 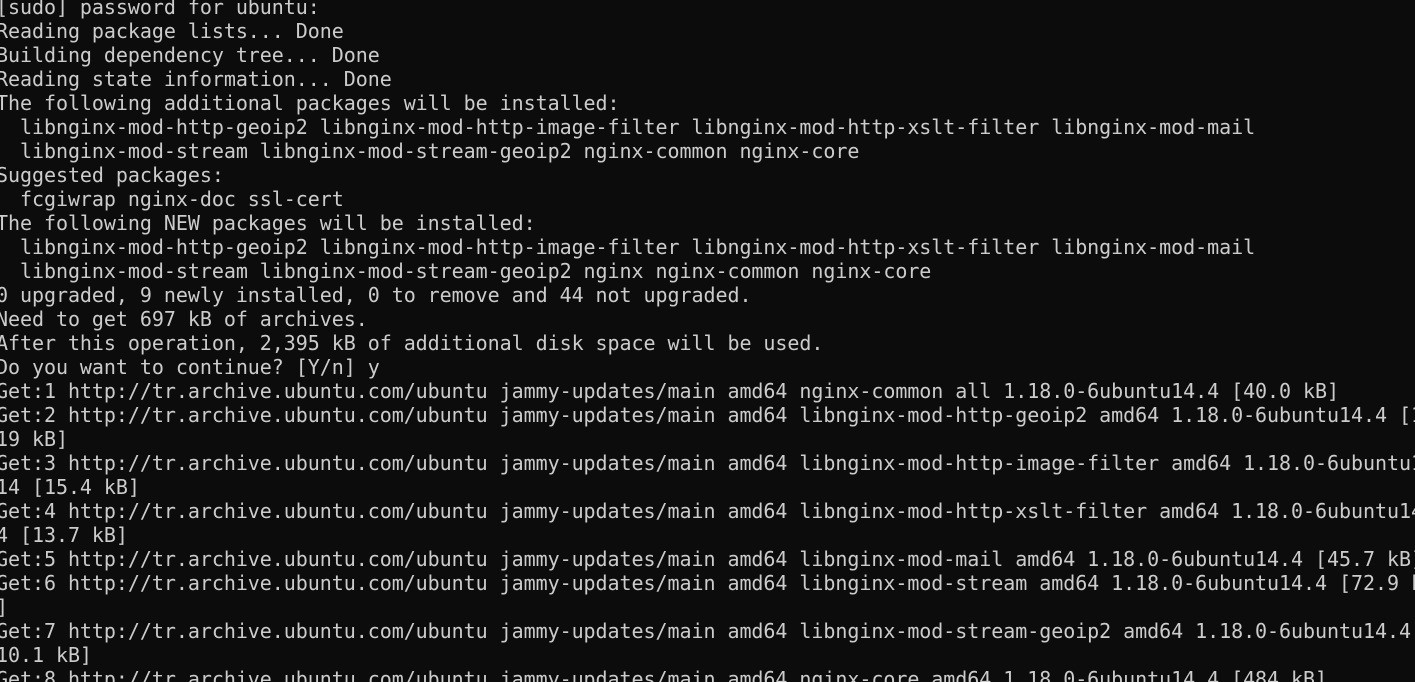 What do you see at coordinates (172, 31) in the screenshot?
I see `terminal-line: Reading package lists... Done` at bounding box center [172, 31].